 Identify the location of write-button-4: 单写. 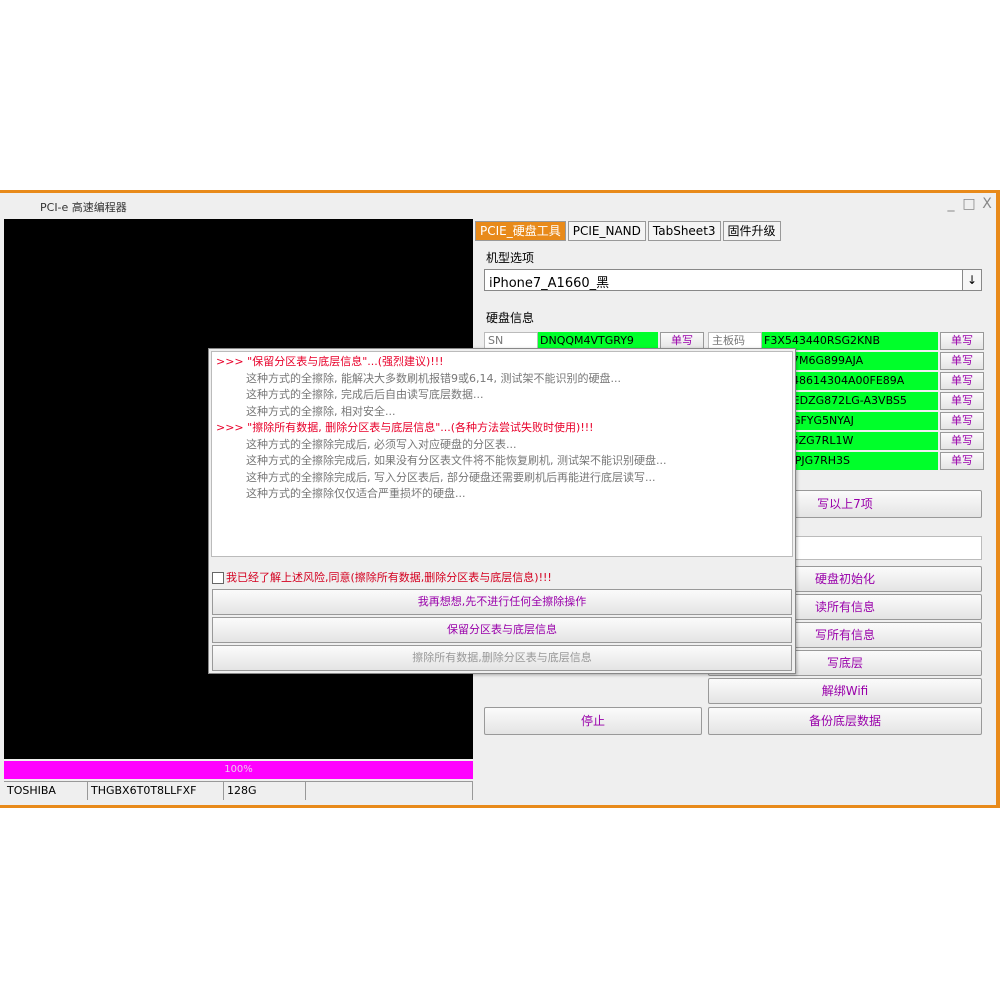
(962, 401).